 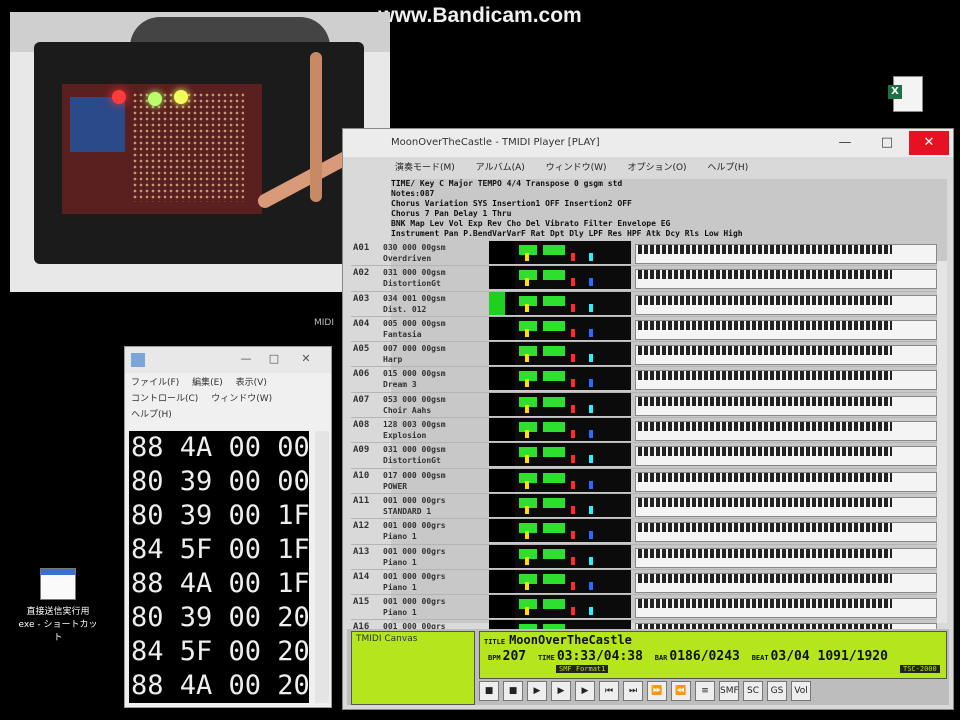 I want to click on hex-line: 80 39 00 1F, so click(x=220, y=515).